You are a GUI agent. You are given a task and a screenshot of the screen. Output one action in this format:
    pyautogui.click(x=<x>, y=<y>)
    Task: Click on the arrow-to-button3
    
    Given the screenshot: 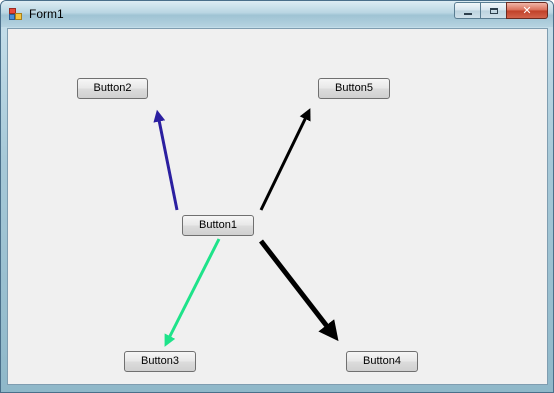 What is the action you would take?
    pyautogui.click(x=192, y=292)
    